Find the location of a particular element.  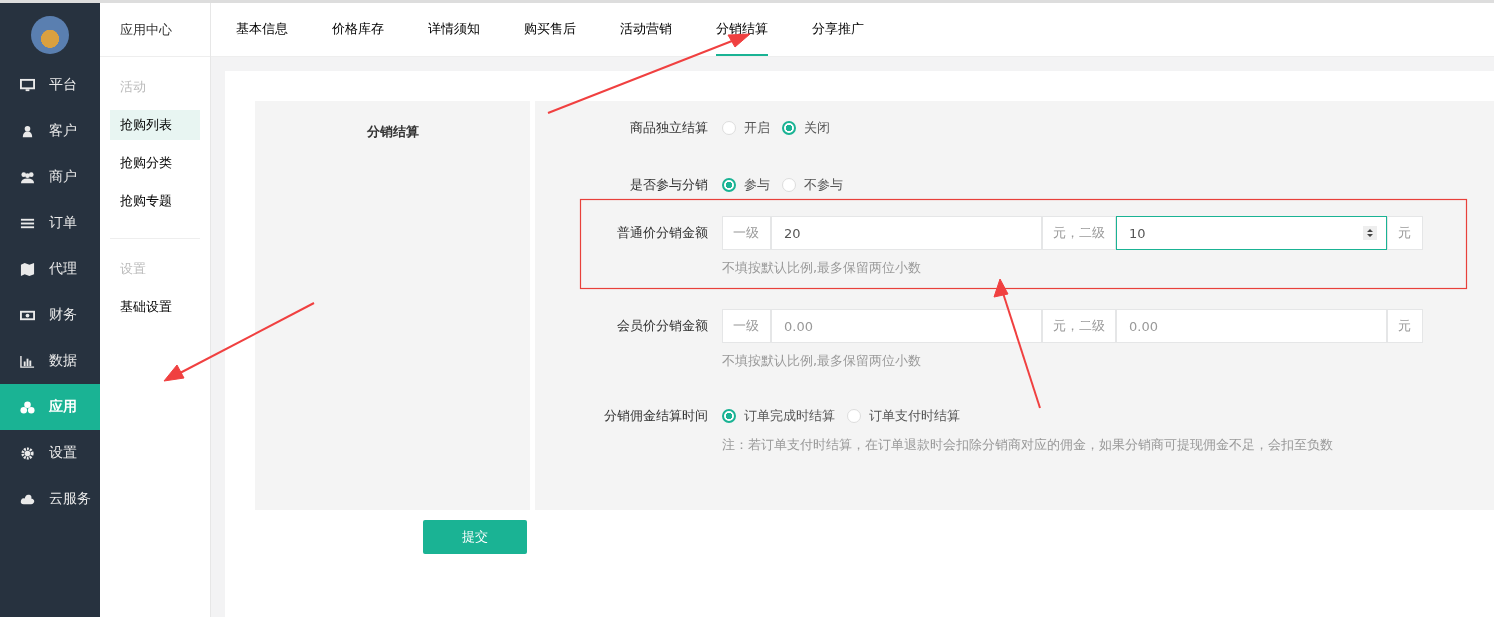

subnav-heading: 设置 is located at coordinates (133, 268).